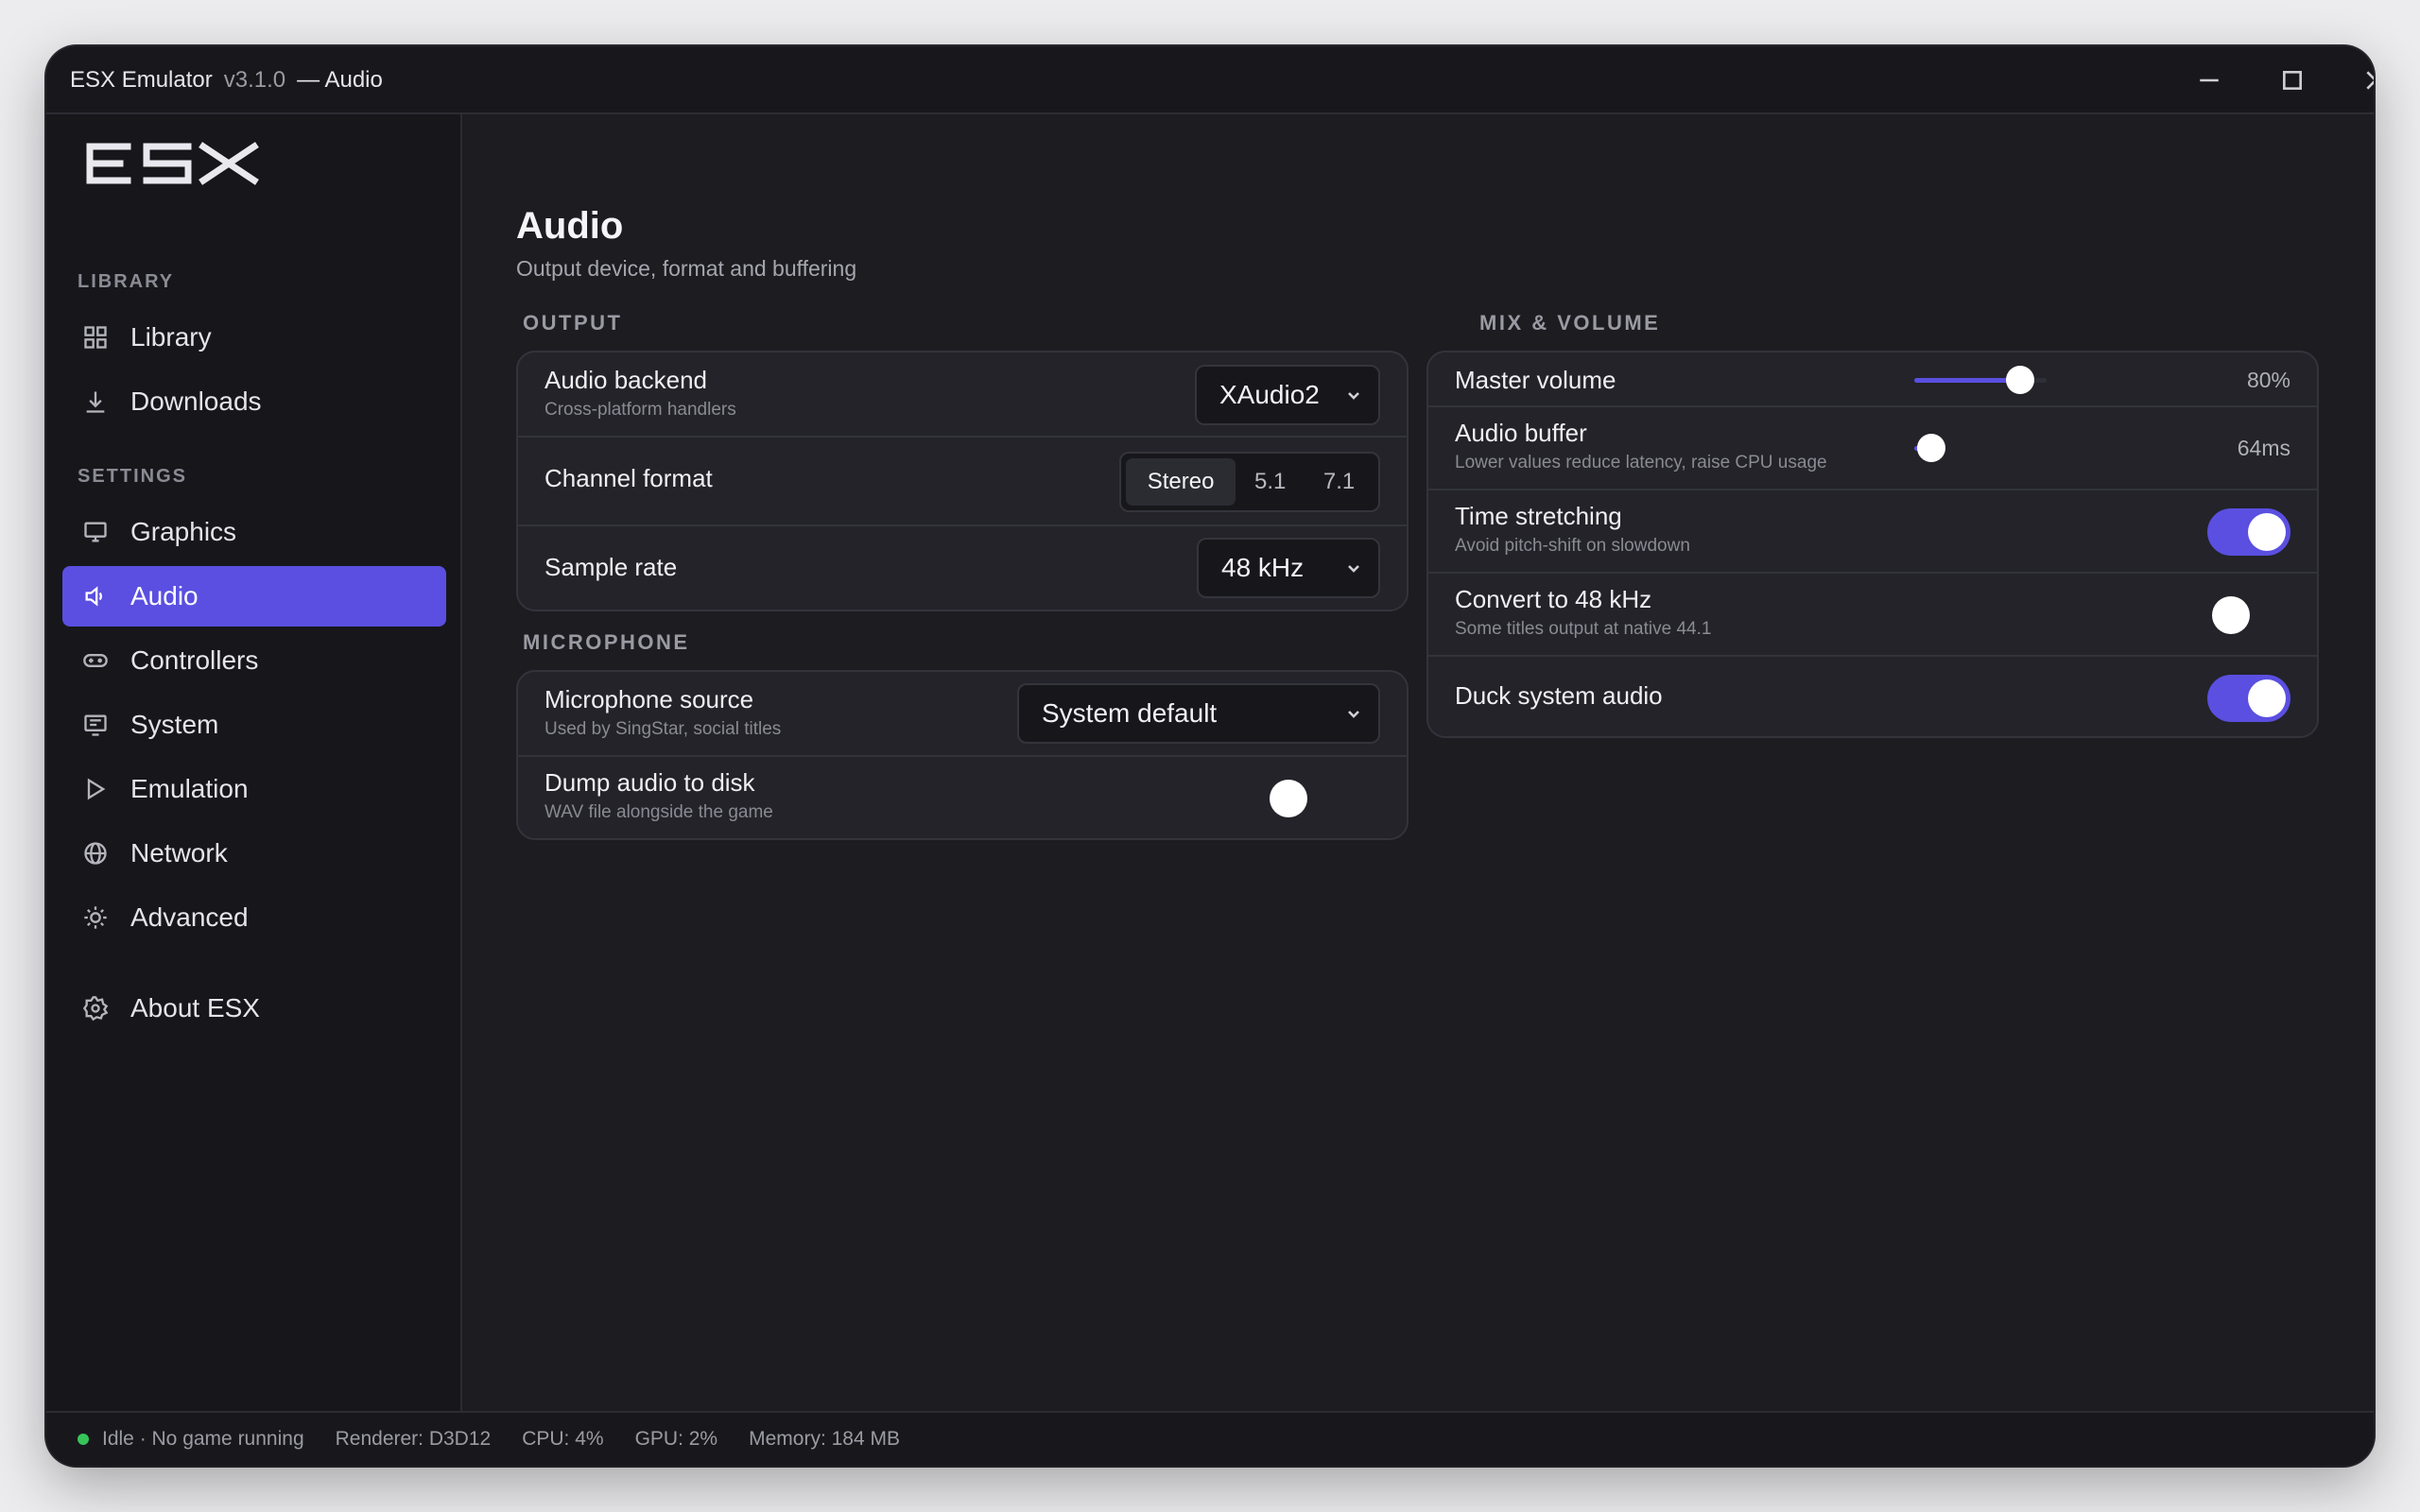  I want to click on master-volume-title: Master volume, so click(1535, 380).